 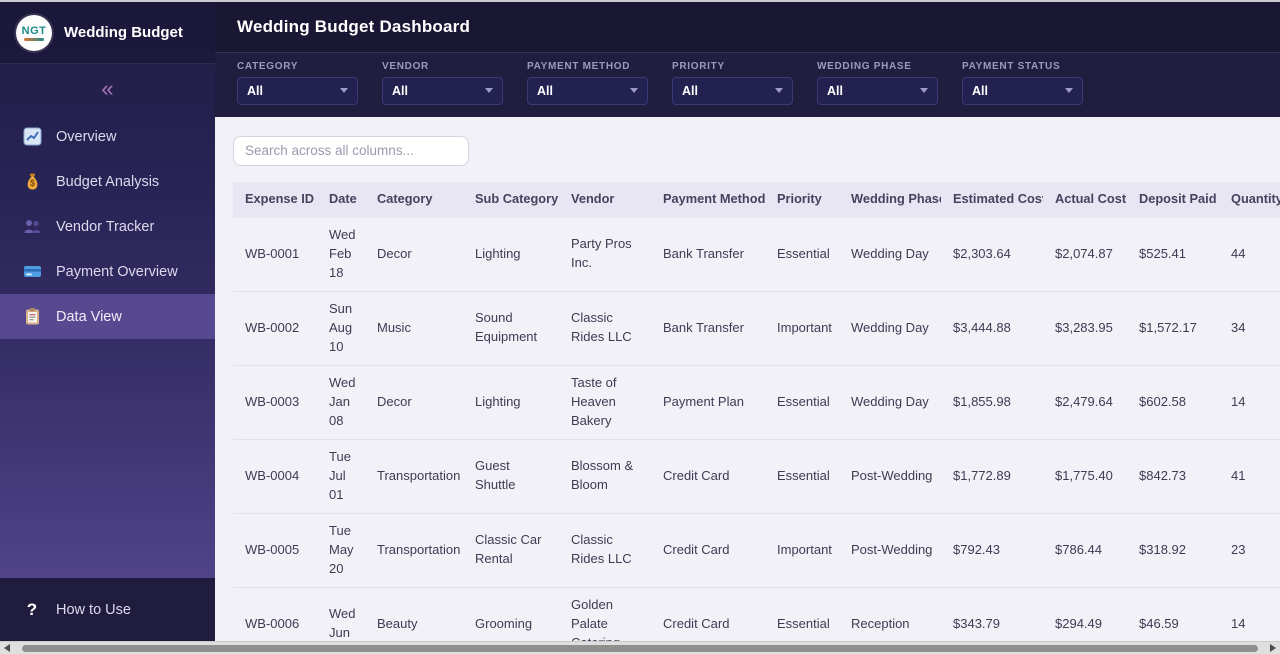 What do you see at coordinates (602, 475) in the screenshot?
I see `table-cell: Blossom & Bloom` at bounding box center [602, 475].